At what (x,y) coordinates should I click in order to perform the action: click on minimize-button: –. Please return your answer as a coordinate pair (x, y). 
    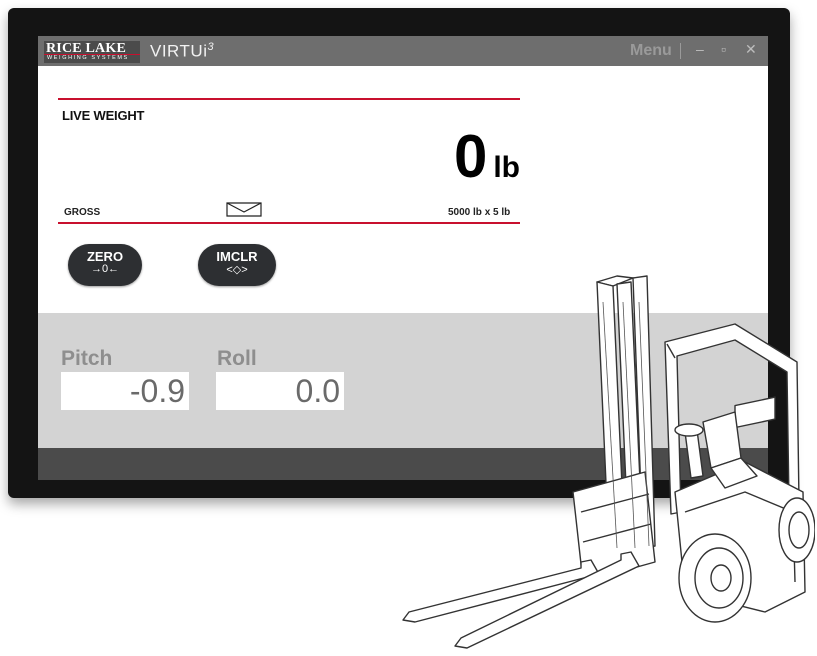
    Looking at the image, I should click on (700, 49).